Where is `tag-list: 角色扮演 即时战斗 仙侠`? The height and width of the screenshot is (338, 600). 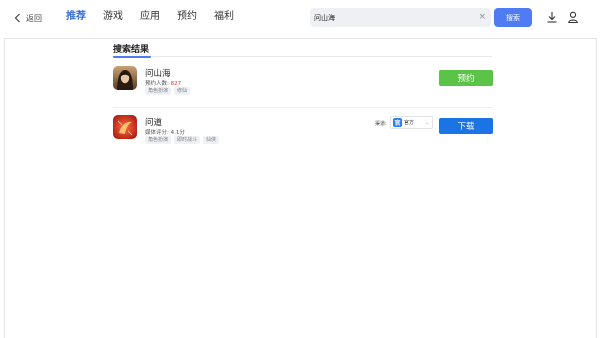
tag-list: 角色扮演 即时战斗 仙侠 is located at coordinates (182, 140).